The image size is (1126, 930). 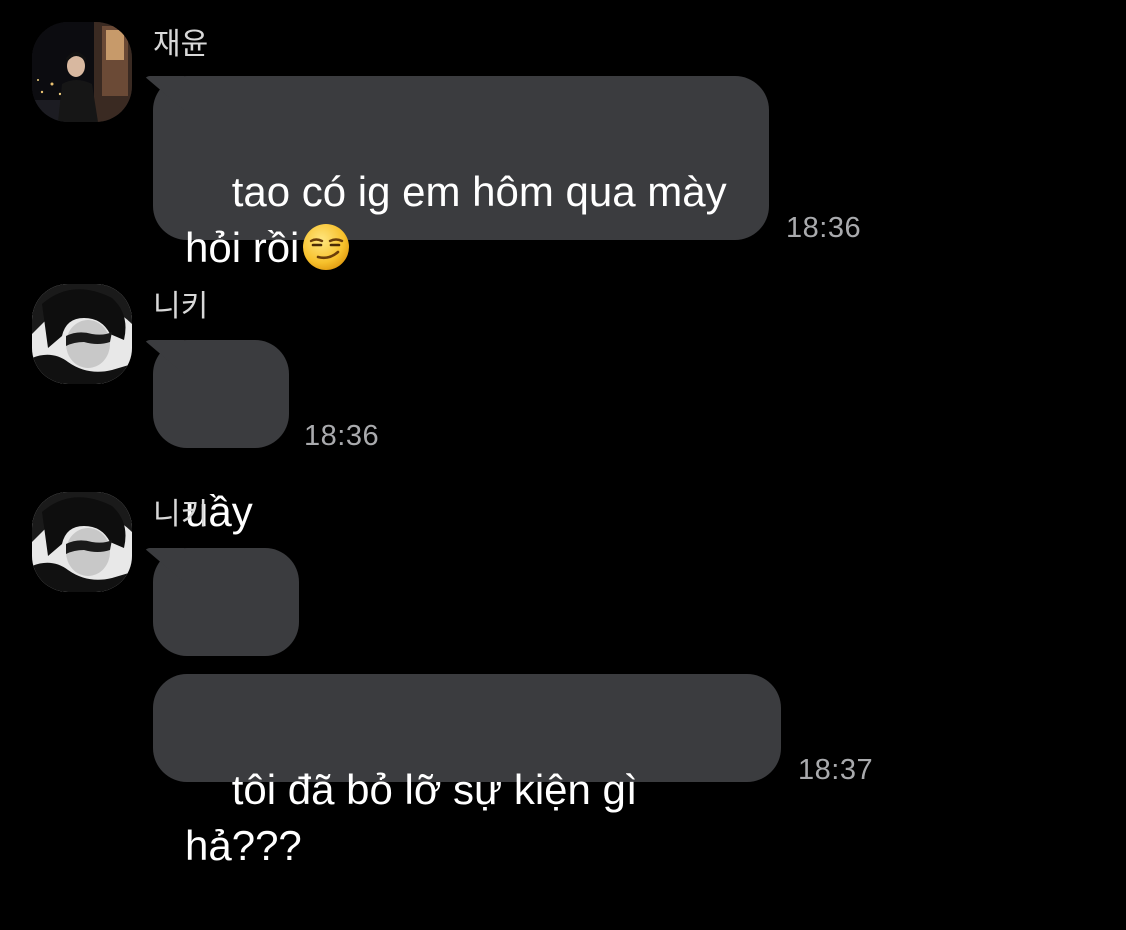 I want to click on message-timestamp: 18:37, so click(x=836, y=770).